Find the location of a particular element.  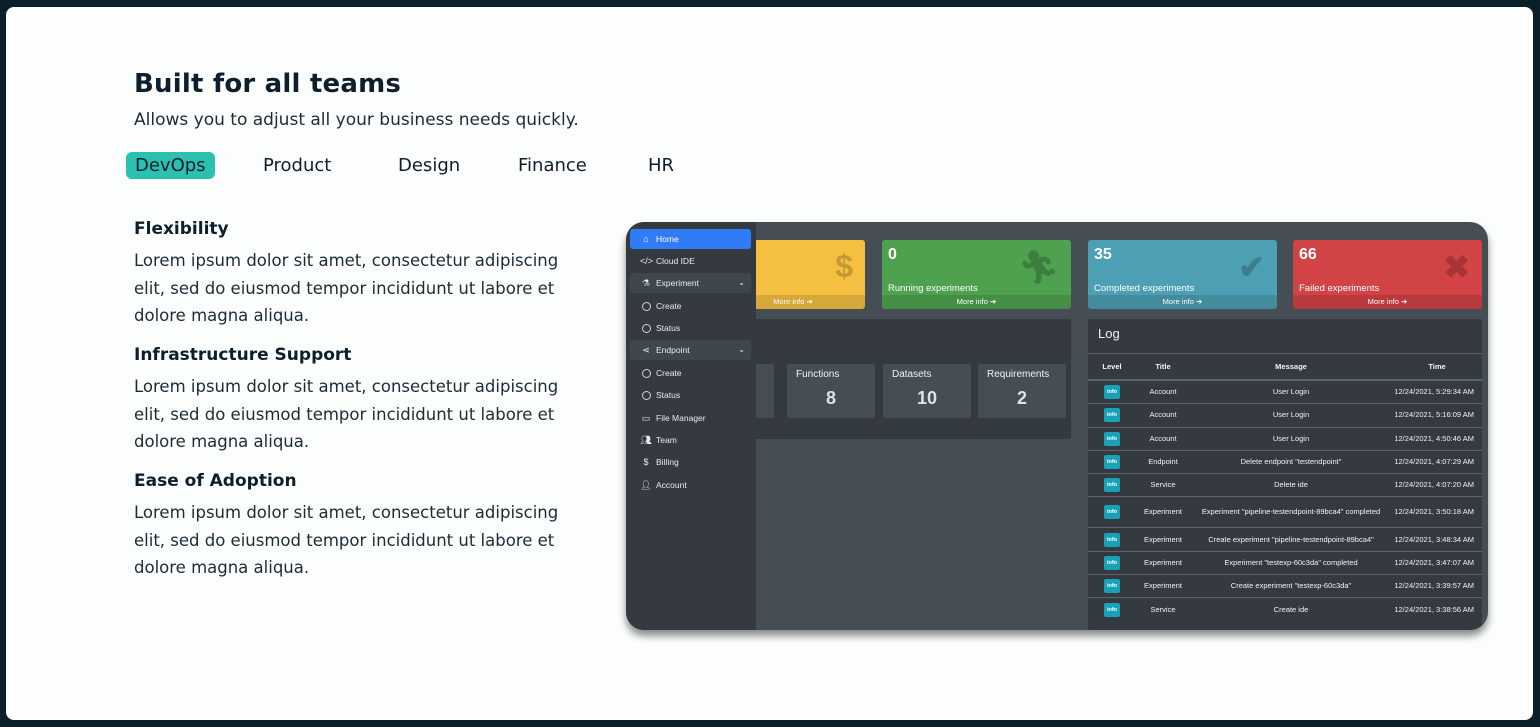

sidebar-item-experiment-status: Status is located at coordinates (690, 328).